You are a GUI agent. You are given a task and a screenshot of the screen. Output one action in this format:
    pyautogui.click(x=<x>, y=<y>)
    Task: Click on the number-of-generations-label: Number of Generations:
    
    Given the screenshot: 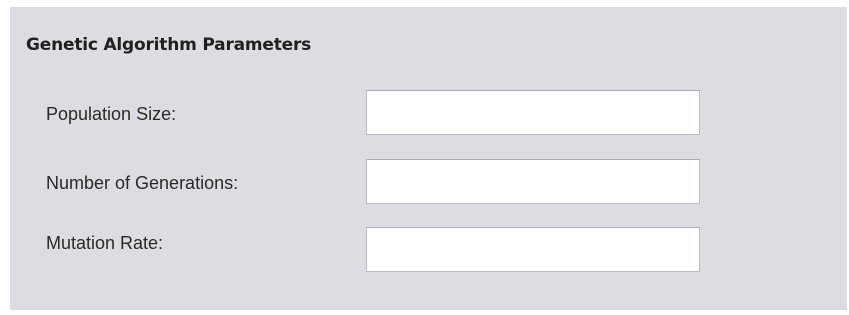 What is the action you would take?
    pyautogui.click(x=142, y=183)
    